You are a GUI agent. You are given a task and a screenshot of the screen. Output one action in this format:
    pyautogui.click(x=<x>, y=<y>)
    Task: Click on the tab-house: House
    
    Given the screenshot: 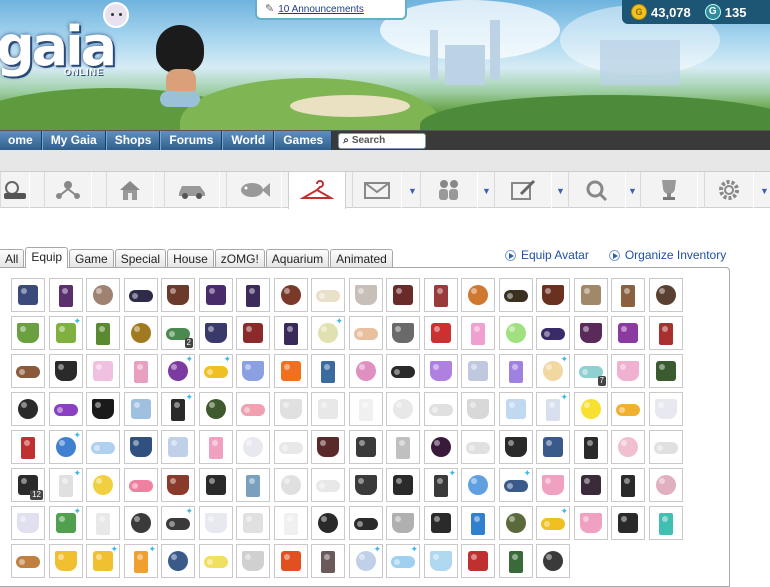 What is the action you would take?
    pyautogui.click(x=190, y=258)
    